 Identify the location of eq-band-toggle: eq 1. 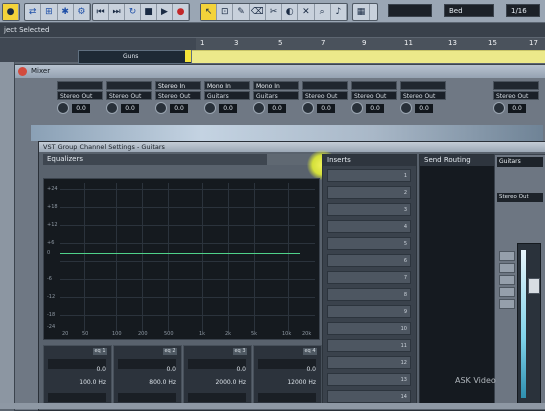
(100, 351).